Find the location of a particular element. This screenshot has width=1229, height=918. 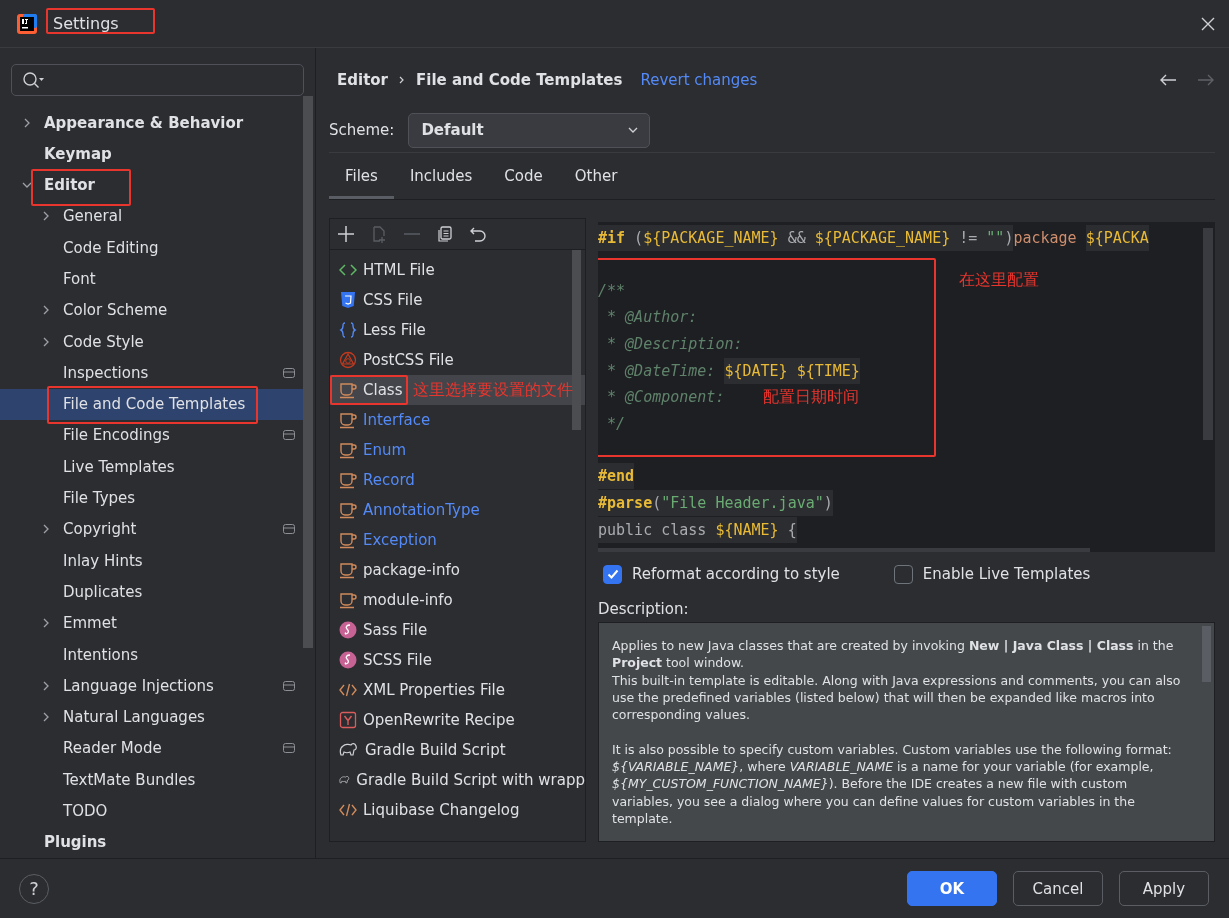

code-token: /** is located at coordinates (612, 291).